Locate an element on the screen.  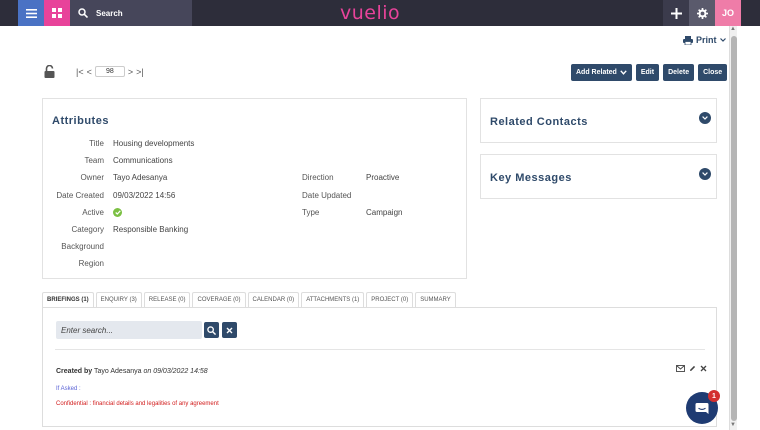
scroll-up-icon: ▲ is located at coordinates (733, 29).